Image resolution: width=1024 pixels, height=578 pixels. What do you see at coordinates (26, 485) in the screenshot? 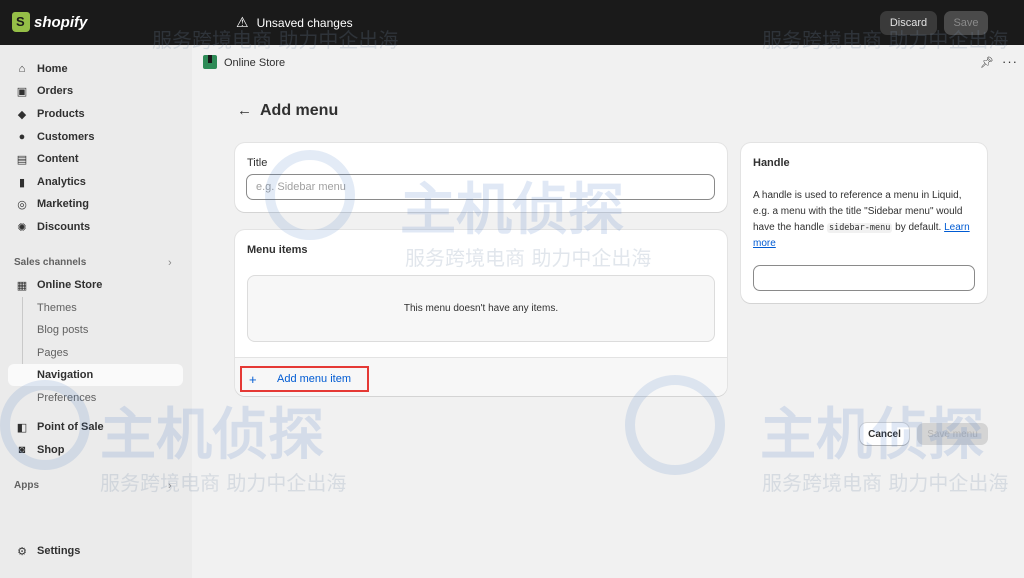
I see `apps-label: Apps` at bounding box center [26, 485].